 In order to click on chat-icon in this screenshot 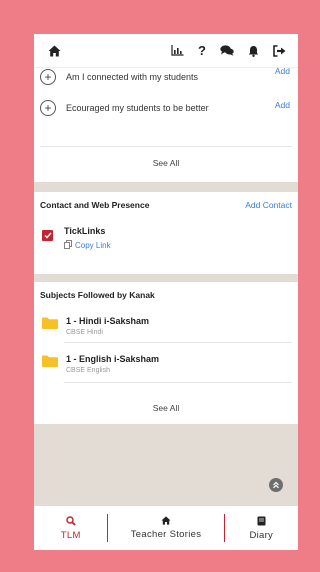, I will do `click(227, 50)`.